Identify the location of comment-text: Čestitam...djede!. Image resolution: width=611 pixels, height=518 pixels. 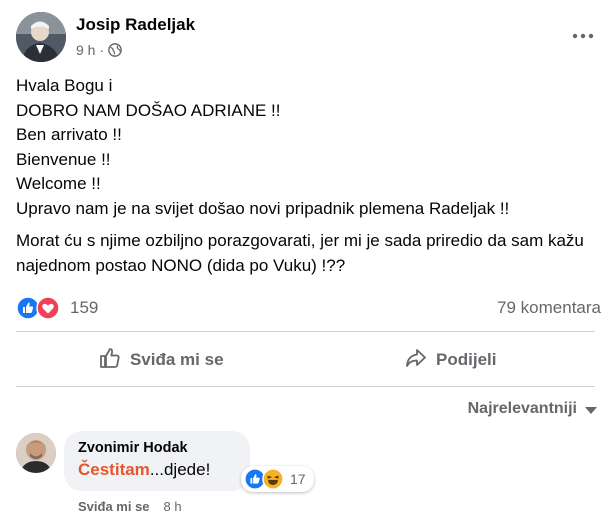
(157, 470).